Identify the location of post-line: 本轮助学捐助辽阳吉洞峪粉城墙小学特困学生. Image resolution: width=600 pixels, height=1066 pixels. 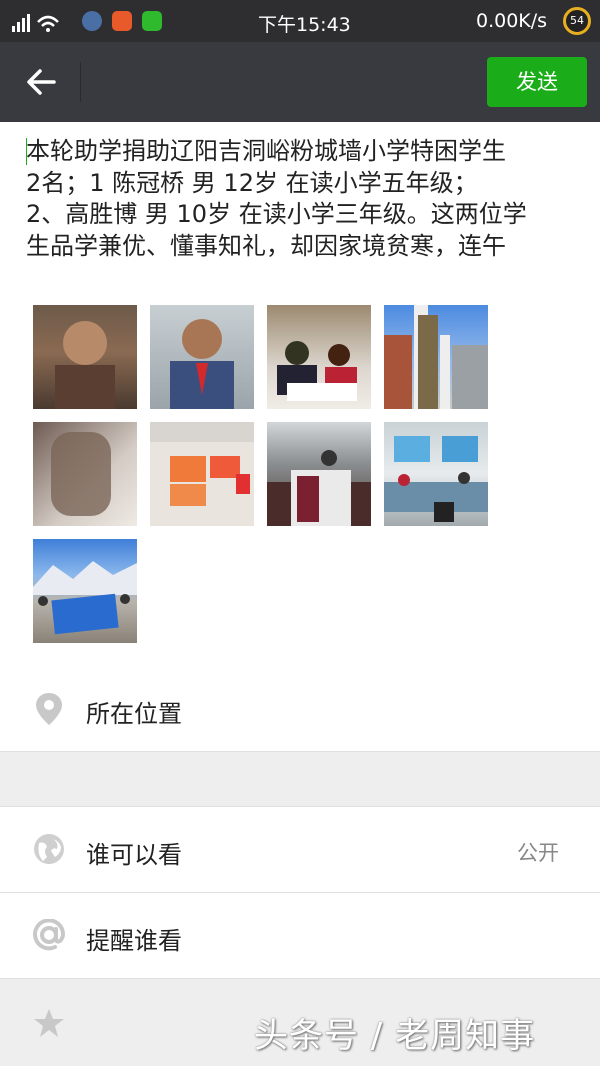
(266, 151).